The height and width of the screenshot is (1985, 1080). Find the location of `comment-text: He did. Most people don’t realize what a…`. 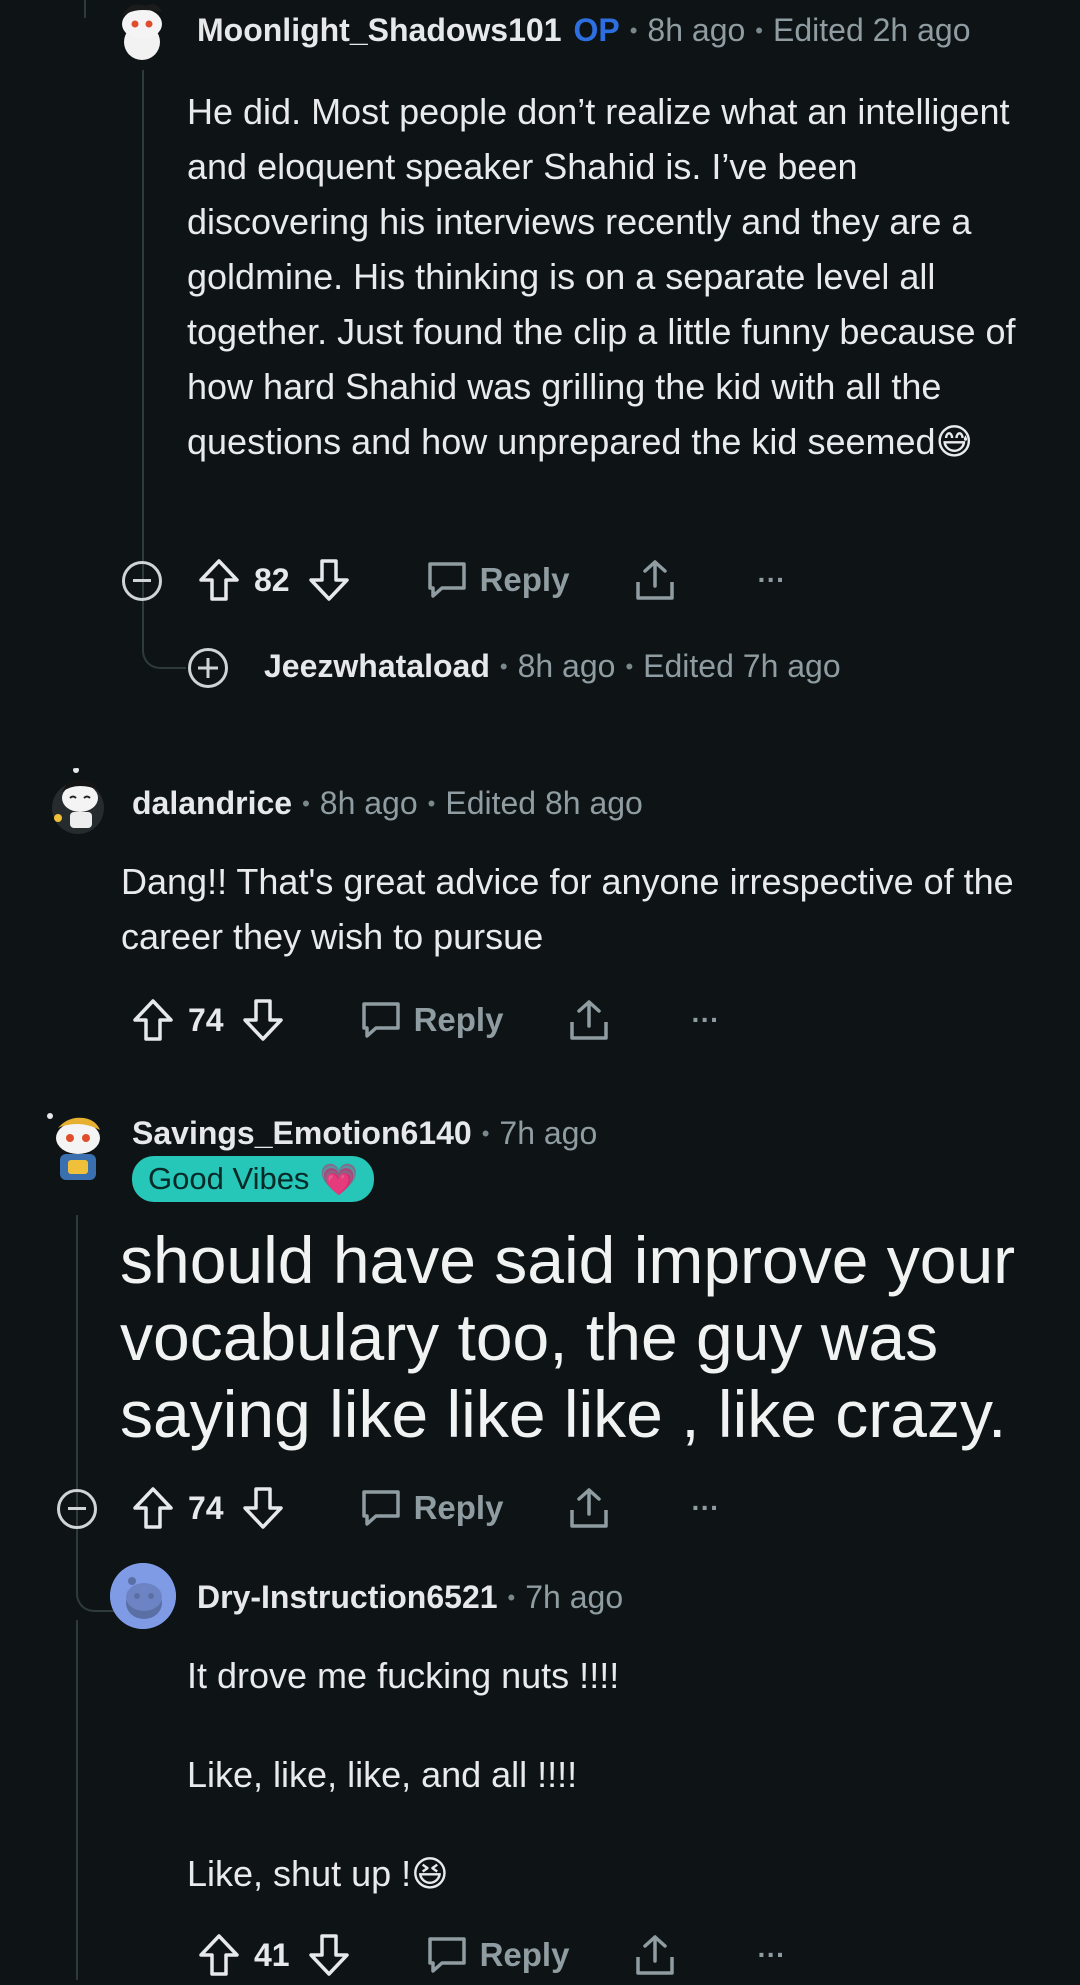

comment-text: He did. Most people don’t realize what a… is located at coordinates (601, 276).